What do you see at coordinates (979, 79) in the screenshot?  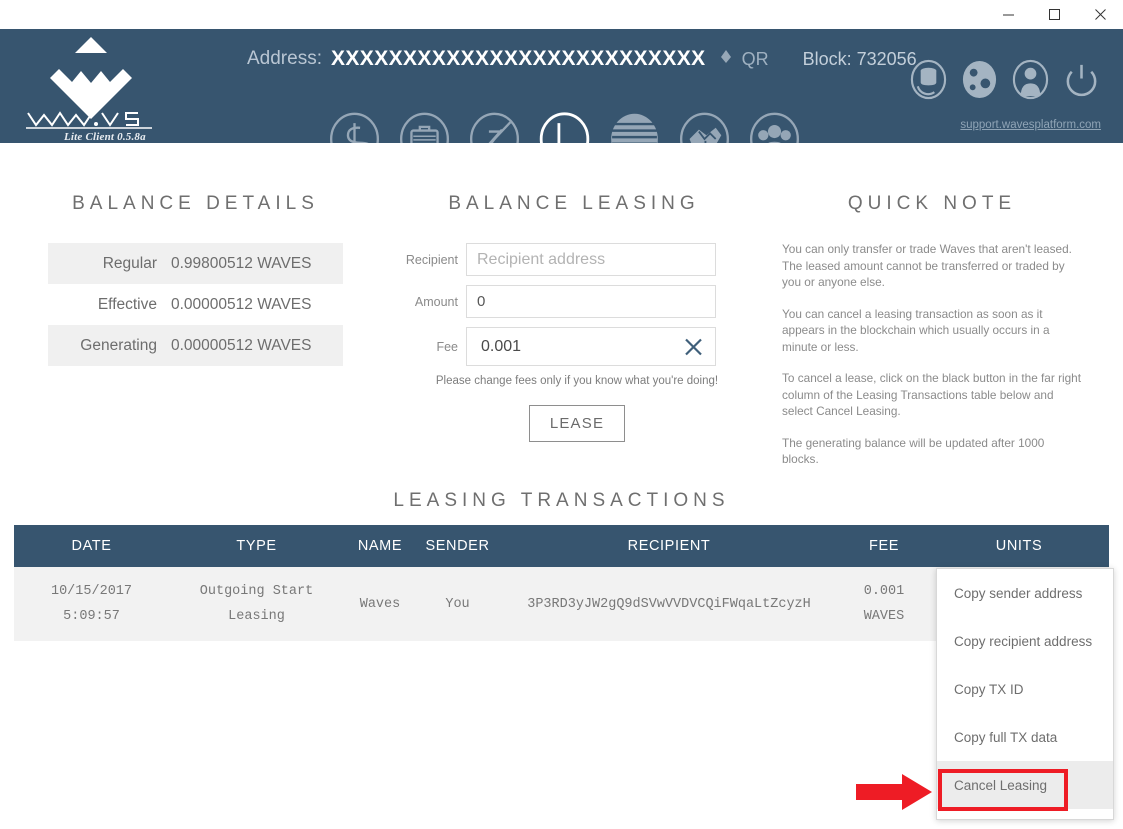 I see `settings-globe-icon` at bounding box center [979, 79].